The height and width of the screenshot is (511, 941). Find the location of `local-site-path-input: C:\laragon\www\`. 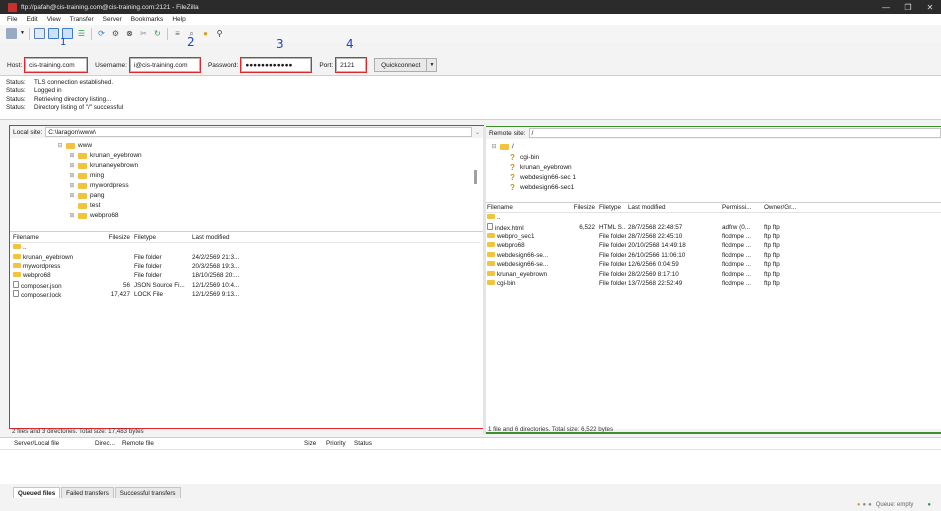

local-site-path-input: C:\laragon\www\ is located at coordinates (258, 132).